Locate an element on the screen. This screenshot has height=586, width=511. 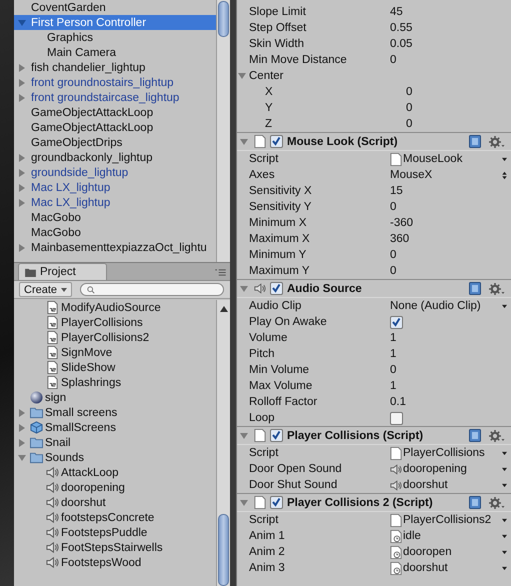
asset-item: SlideShow is located at coordinates (88, 368).